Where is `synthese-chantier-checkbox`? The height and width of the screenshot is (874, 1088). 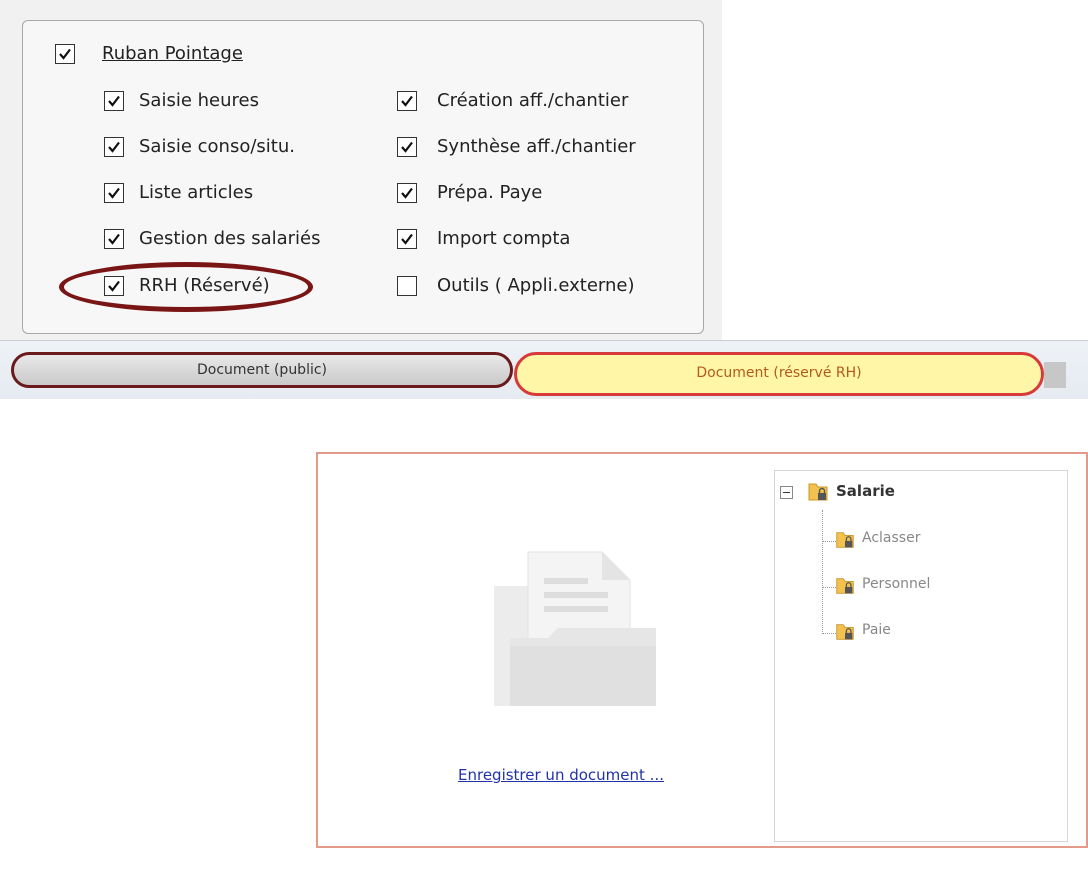
synthese-chantier-checkbox is located at coordinates (407, 147).